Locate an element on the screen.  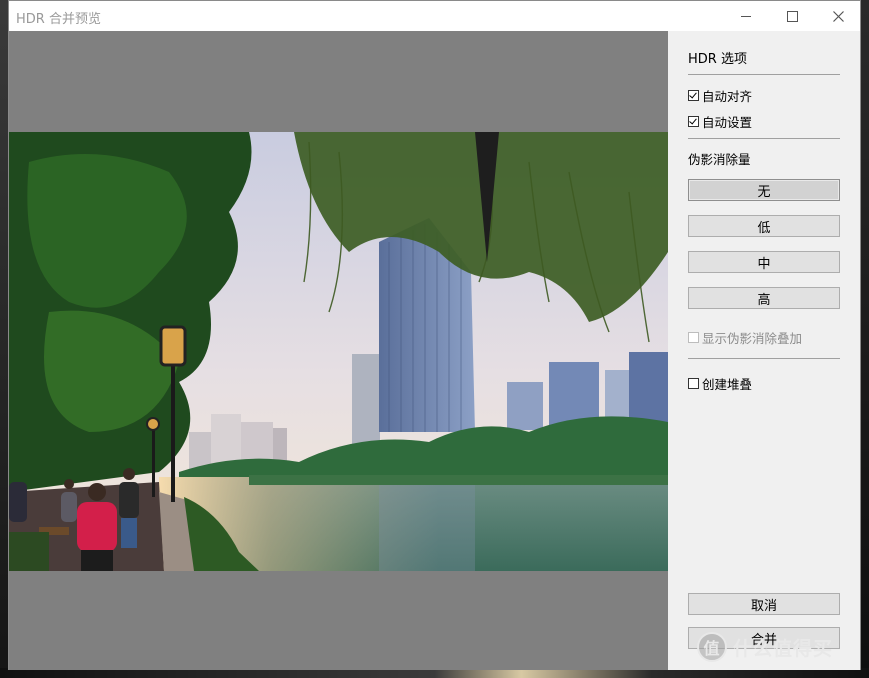
show-deghost-overlay-row: 显示伪影消除叠加 is located at coordinates (745, 337).